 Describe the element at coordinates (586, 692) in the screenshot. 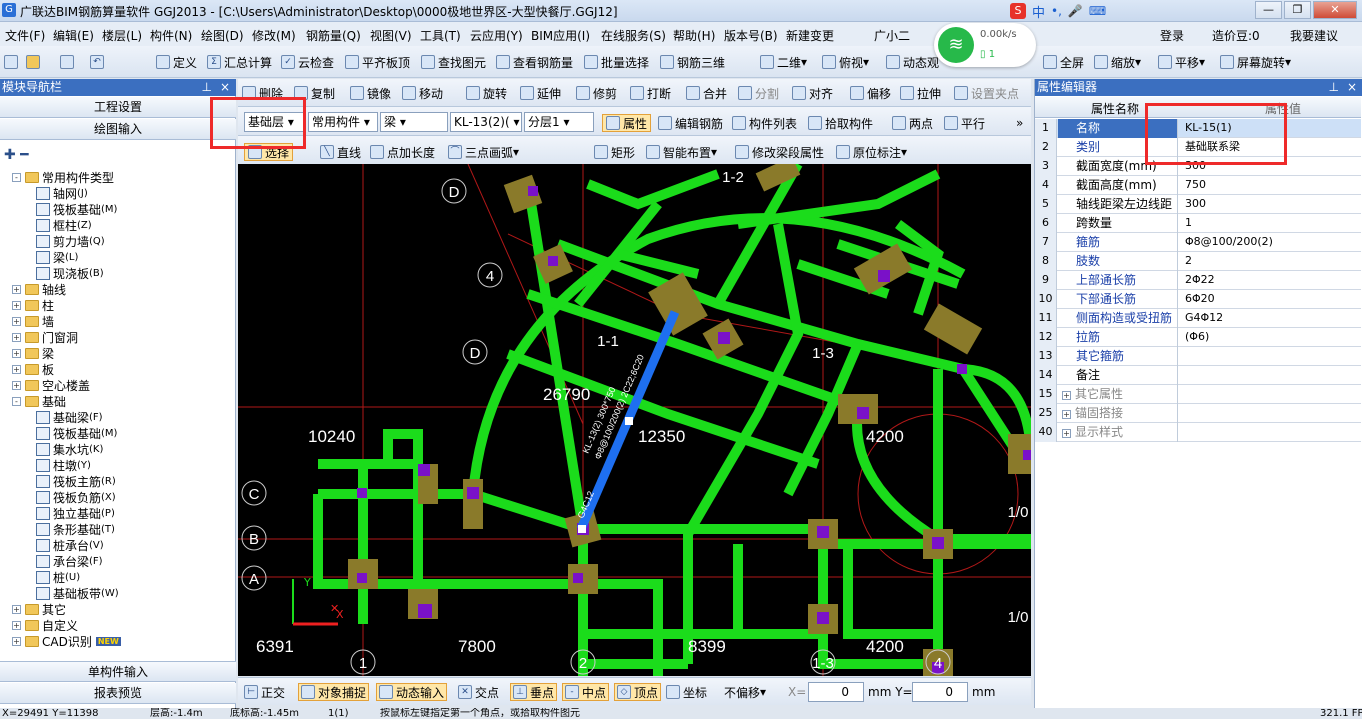

I see `midpoint-snap: - 中点` at that location.